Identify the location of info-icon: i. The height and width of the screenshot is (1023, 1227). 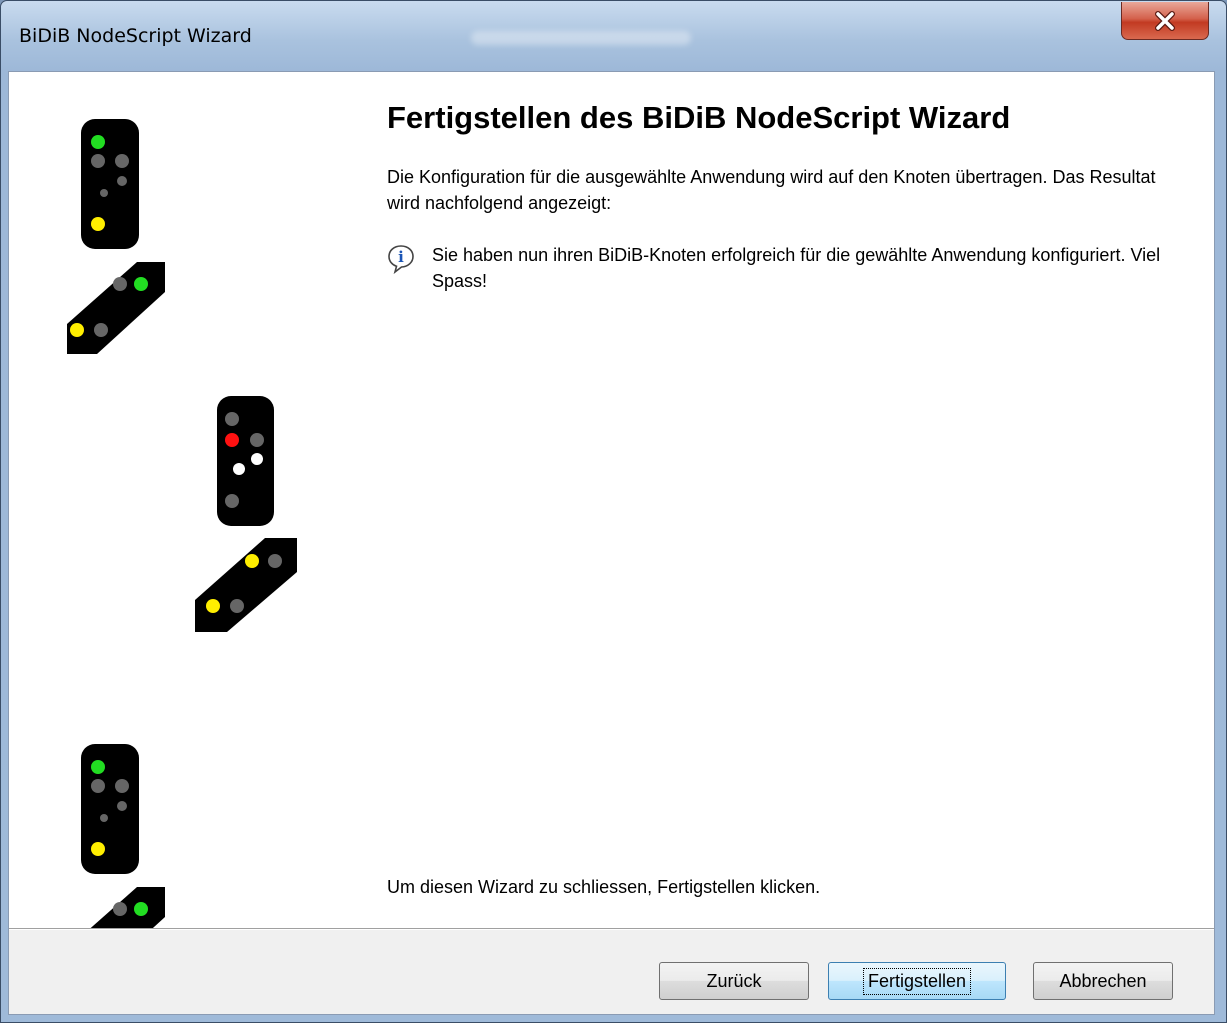
(401, 259).